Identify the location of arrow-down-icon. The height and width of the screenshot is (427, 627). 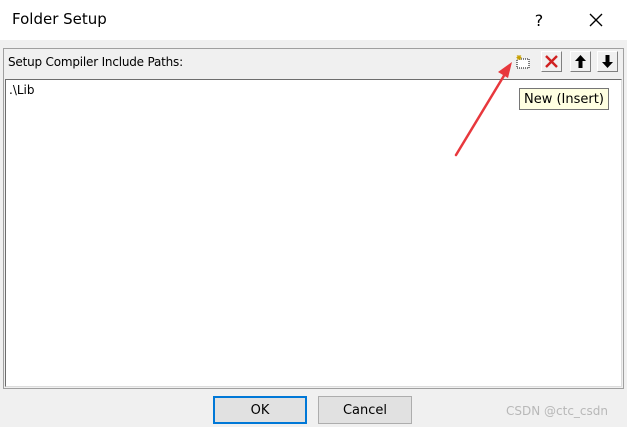
(607, 61).